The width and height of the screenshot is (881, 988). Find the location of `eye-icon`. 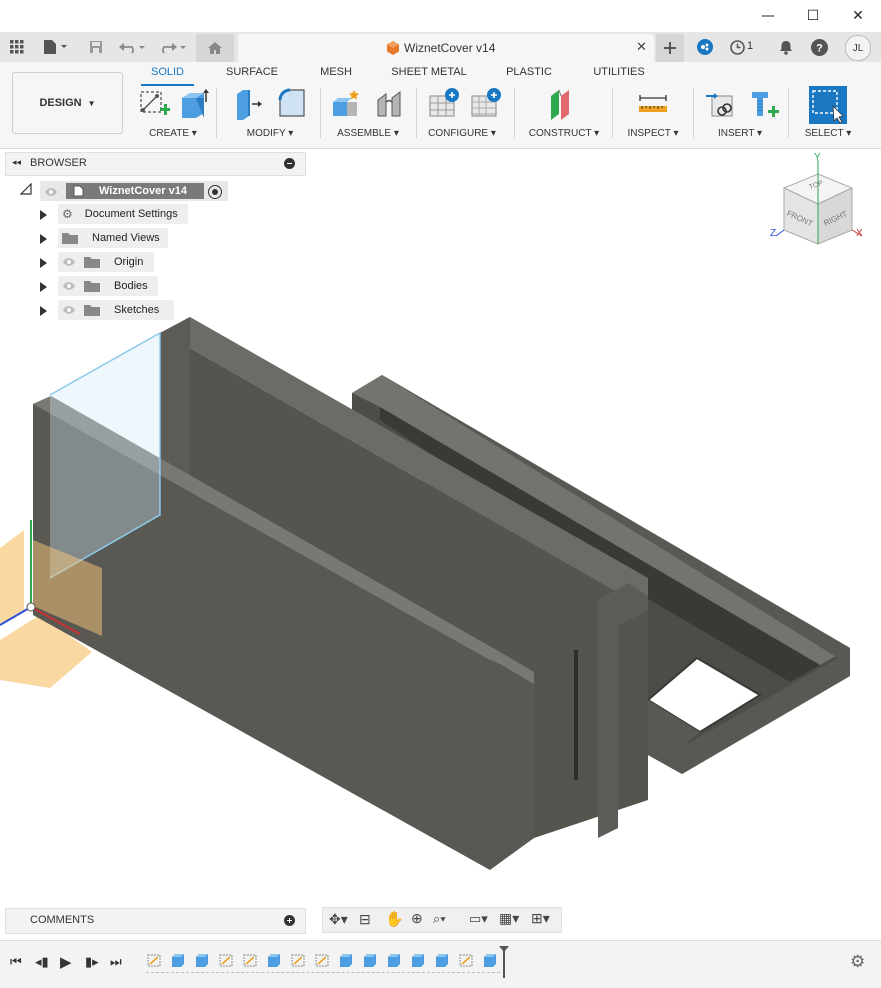

eye-icon is located at coordinates (51, 194).